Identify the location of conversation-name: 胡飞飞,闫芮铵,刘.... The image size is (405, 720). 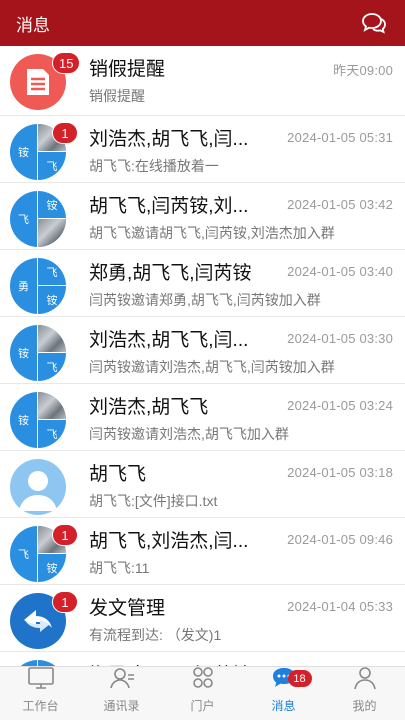
(169, 206).